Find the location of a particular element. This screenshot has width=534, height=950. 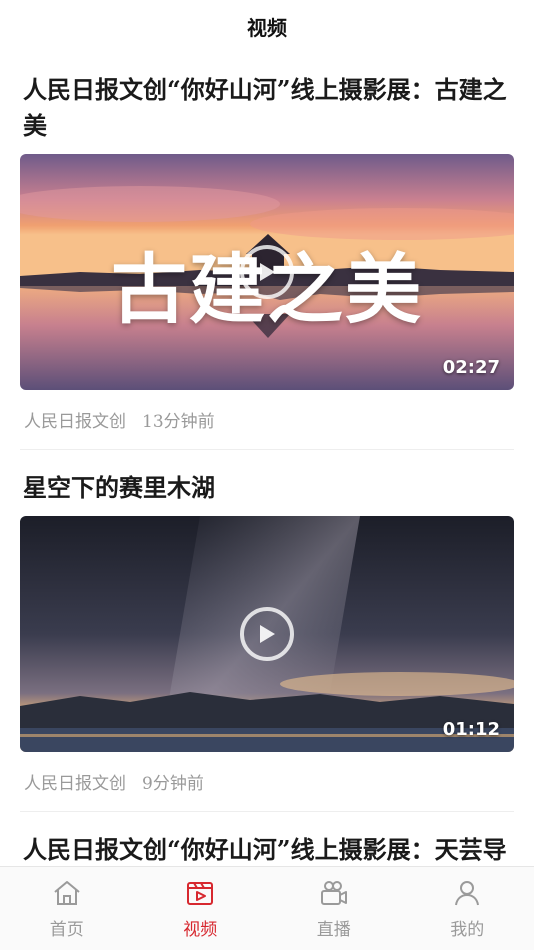

video-title: 人民日报文创“你好山河”线上摄影展：天芸导广 is located at coordinates (267, 839).